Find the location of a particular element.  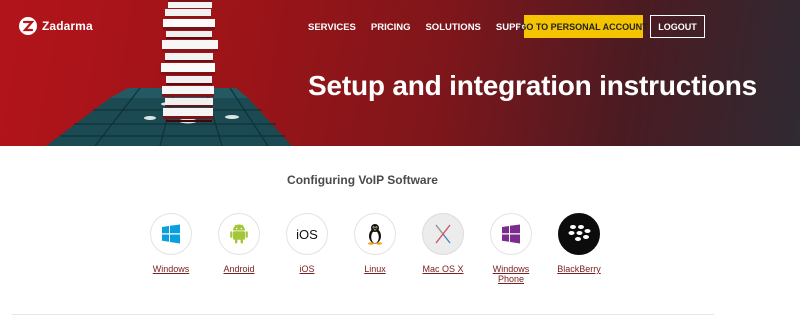

platform-mac-os-x: Mac OS X is located at coordinates (443, 248).